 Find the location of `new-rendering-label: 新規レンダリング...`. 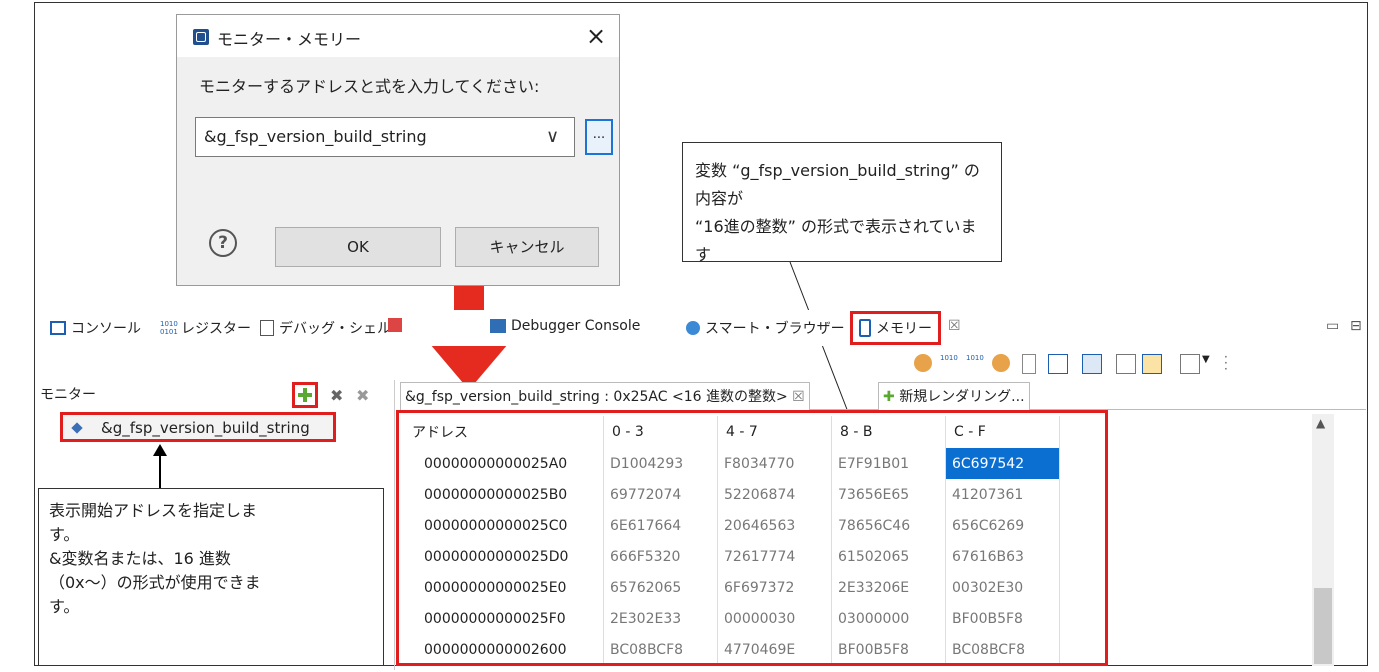

new-rendering-label: 新規レンダリング... is located at coordinates (962, 397).